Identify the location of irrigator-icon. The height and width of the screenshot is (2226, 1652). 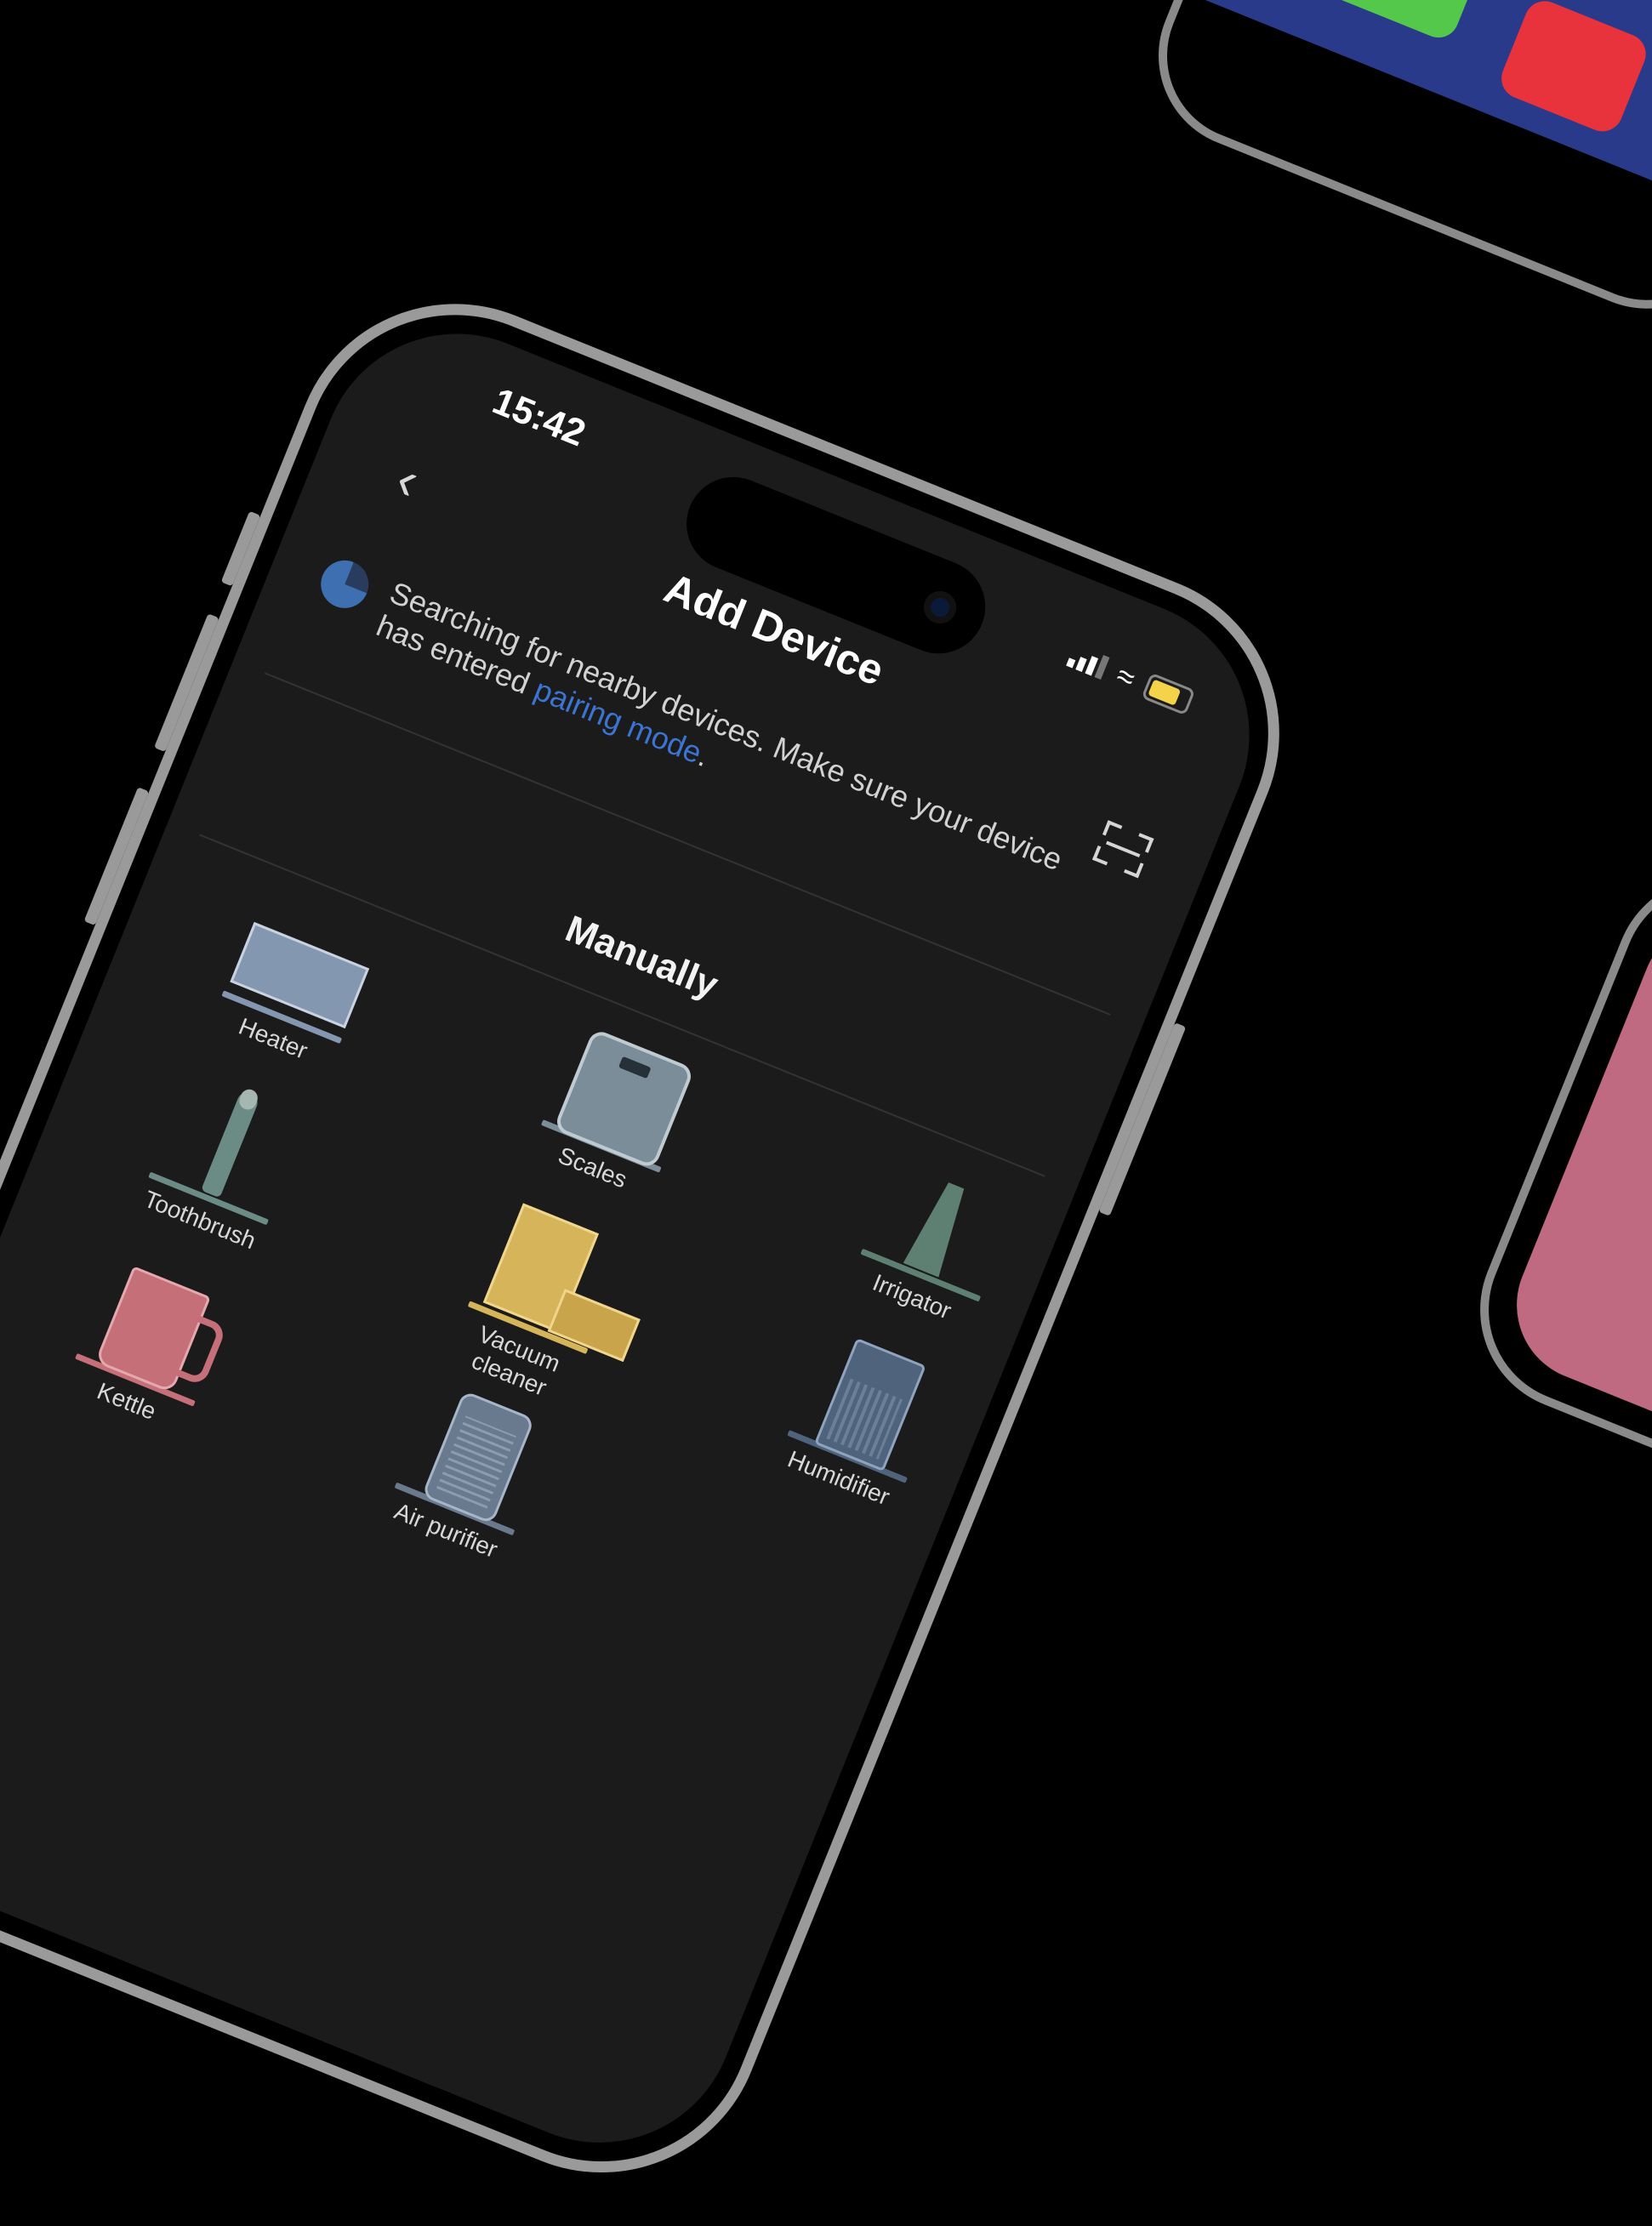
(938, 1227).